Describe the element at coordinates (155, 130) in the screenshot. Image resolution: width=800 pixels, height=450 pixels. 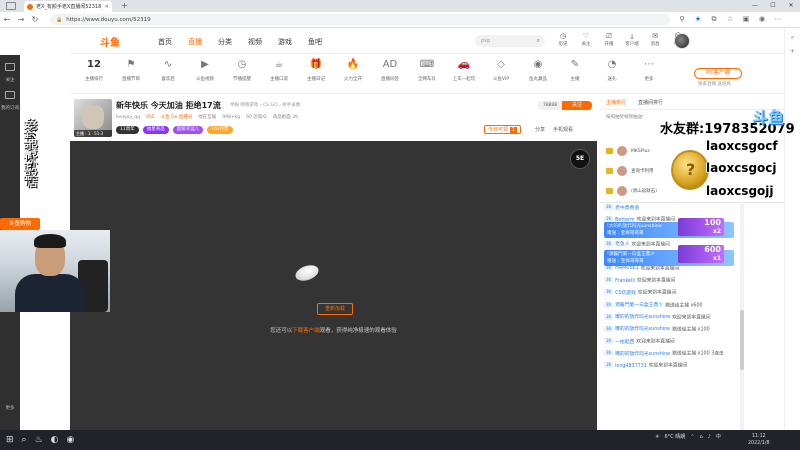
I see `lucky-pill: 福星商品` at that location.